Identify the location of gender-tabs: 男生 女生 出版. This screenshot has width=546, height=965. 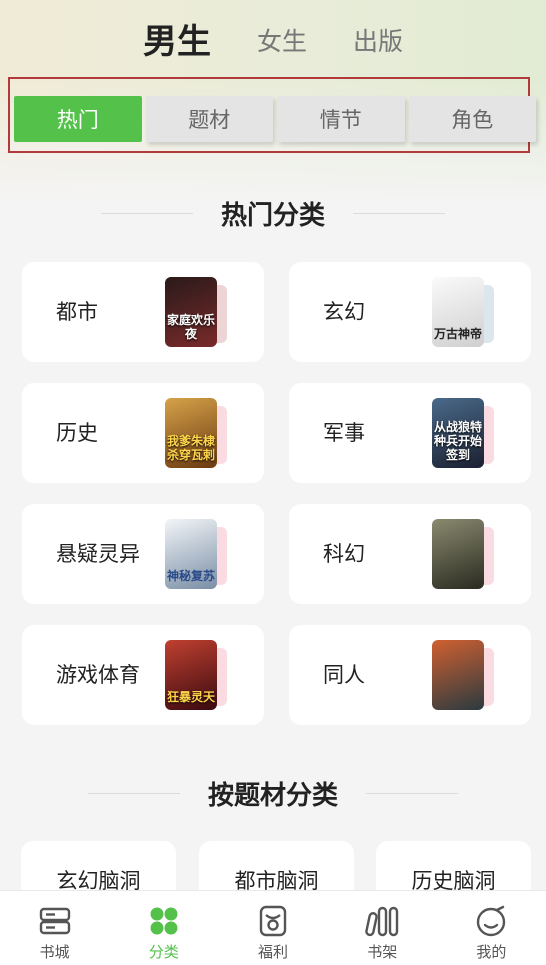
(273, 42).